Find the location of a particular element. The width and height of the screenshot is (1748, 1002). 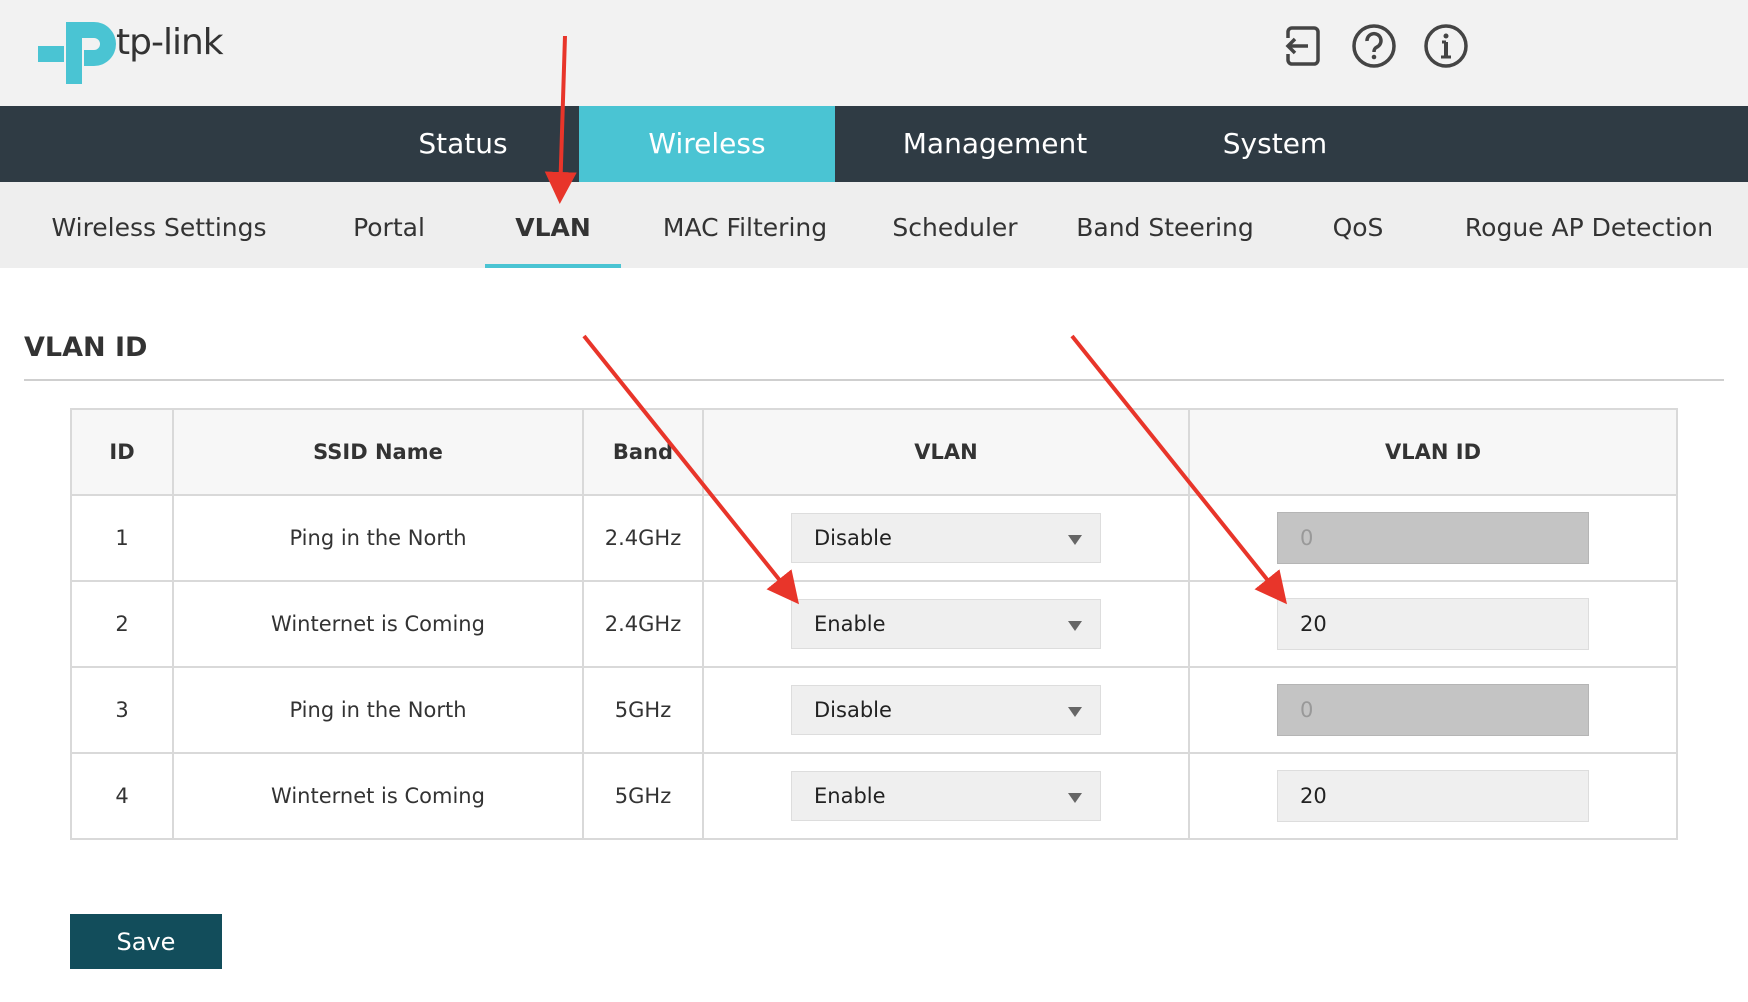

cell-id: 1 is located at coordinates (122, 538).